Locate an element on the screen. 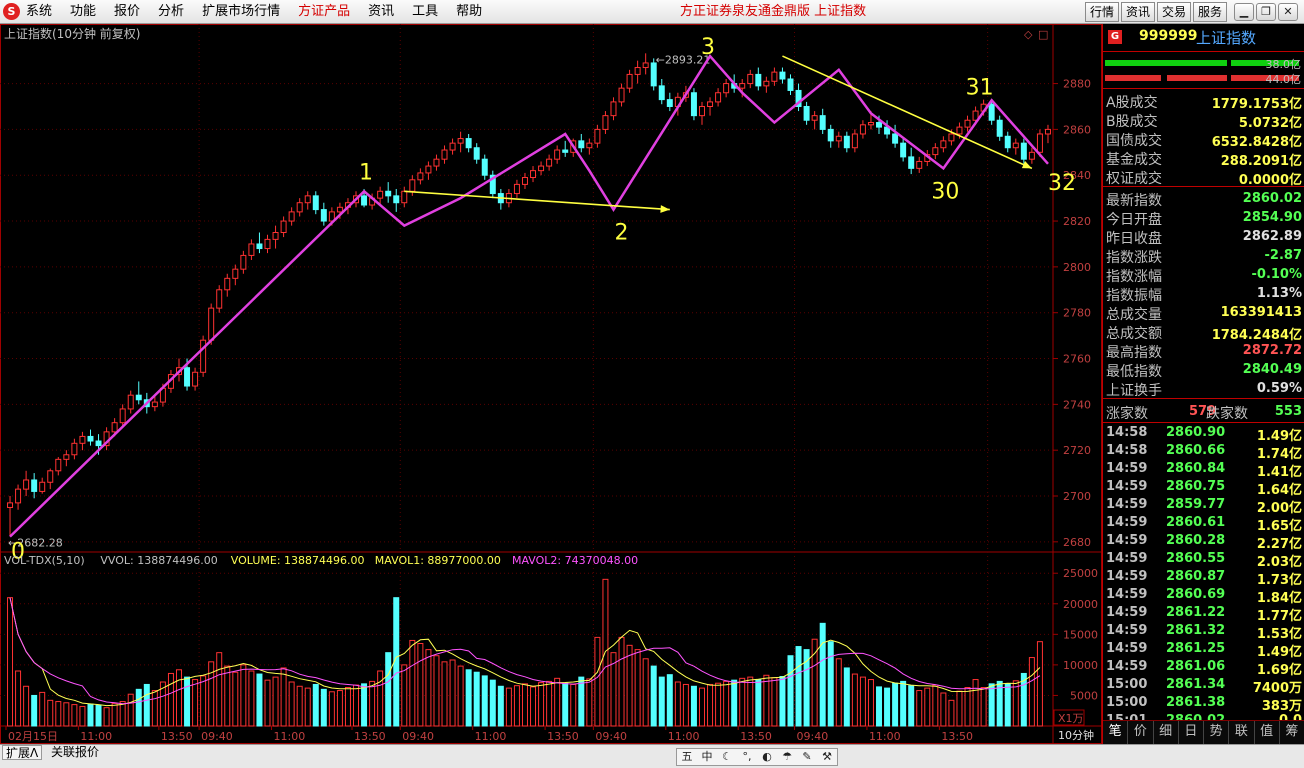 The image size is (1304, 768). panel-tab: 值 is located at coordinates (1267, 732).